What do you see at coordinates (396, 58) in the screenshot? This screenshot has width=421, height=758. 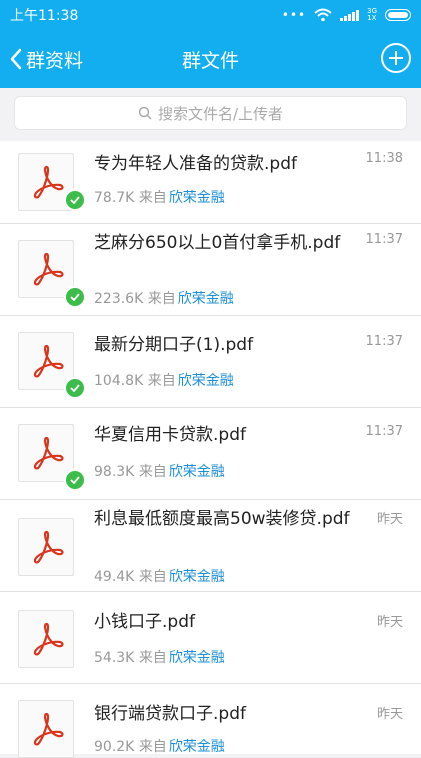 I see `add-file-button` at bounding box center [396, 58].